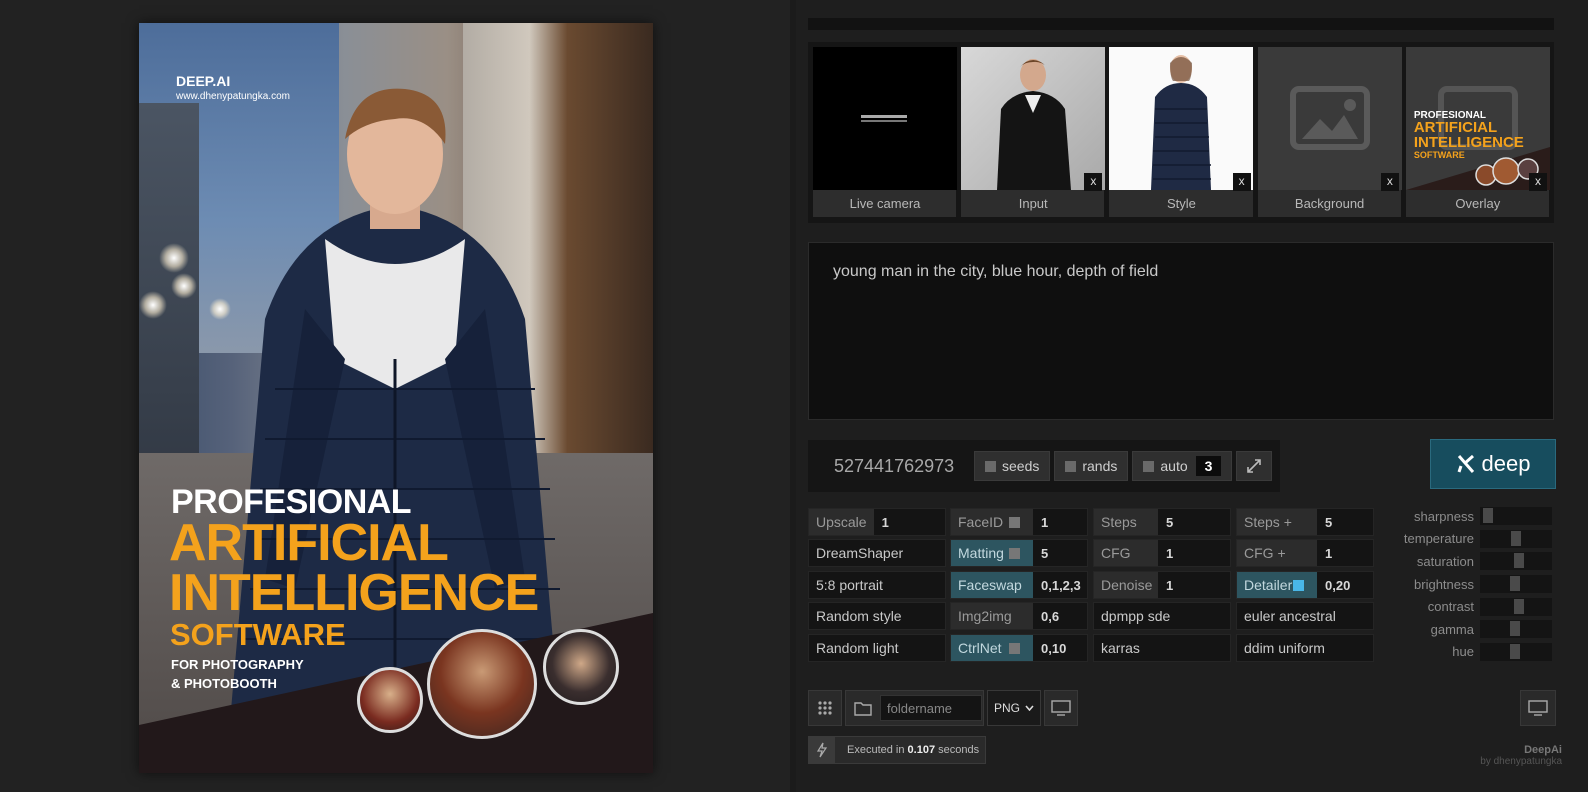 This screenshot has height=792, width=1588. I want to click on slider-label: contrast, so click(1450, 607).